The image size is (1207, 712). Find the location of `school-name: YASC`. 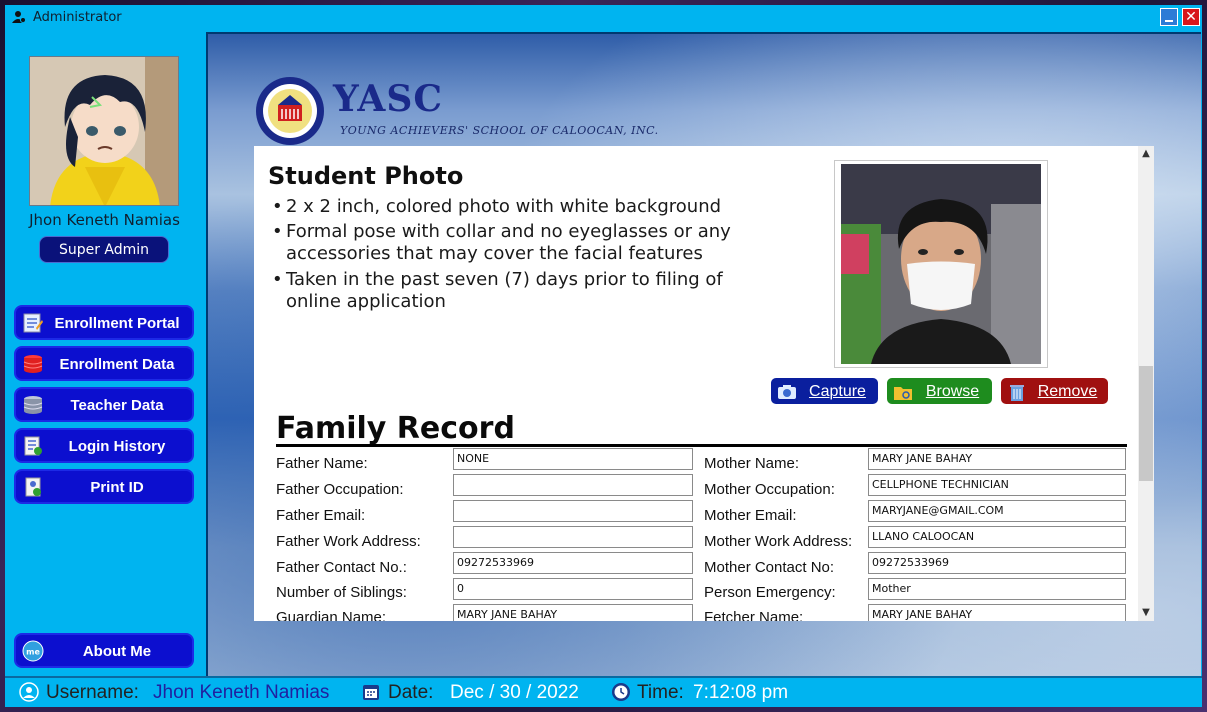

school-name: YASC is located at coordinates (388, 99).